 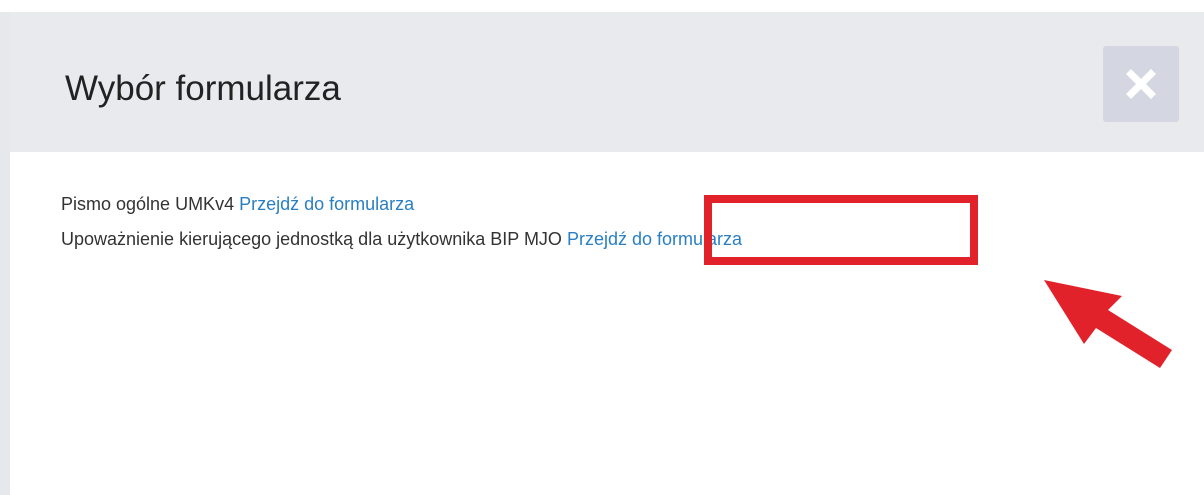 What do you see at coordinates (237, 204) in the screenshot?
I see `form-item: Pismo ogólne UMKv4 Przejdź do formularza` at bounding box center [237, 204].